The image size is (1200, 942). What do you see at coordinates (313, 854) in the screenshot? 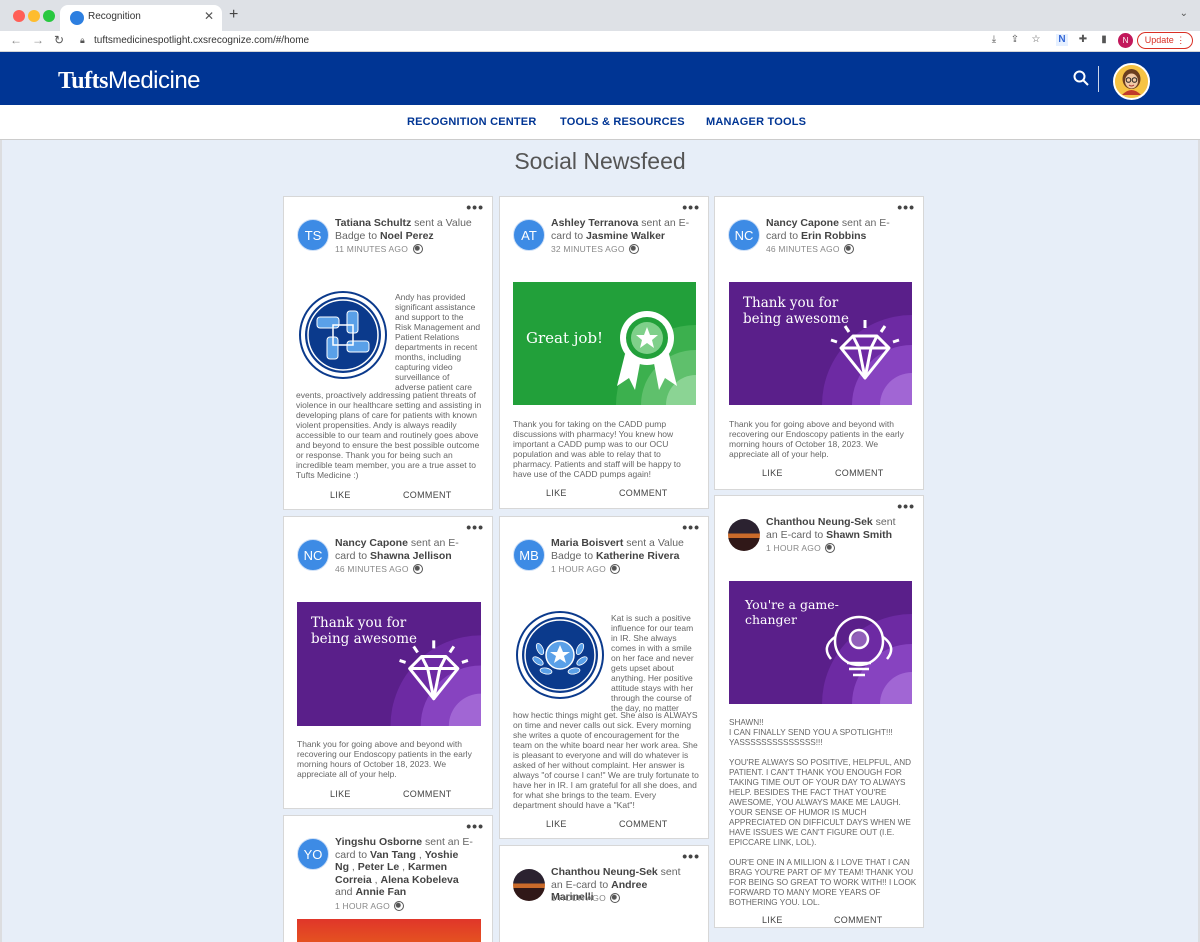
I see `avatar: YO` at bounding box center [313, 854].